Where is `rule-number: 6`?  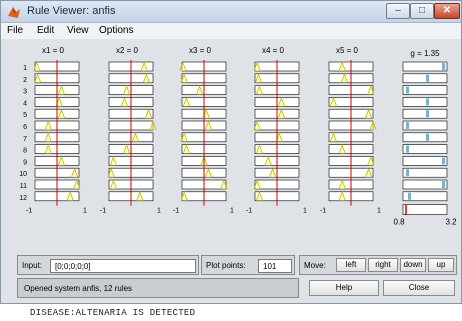 rule-number: 6 is located at coordinates (25, 127).